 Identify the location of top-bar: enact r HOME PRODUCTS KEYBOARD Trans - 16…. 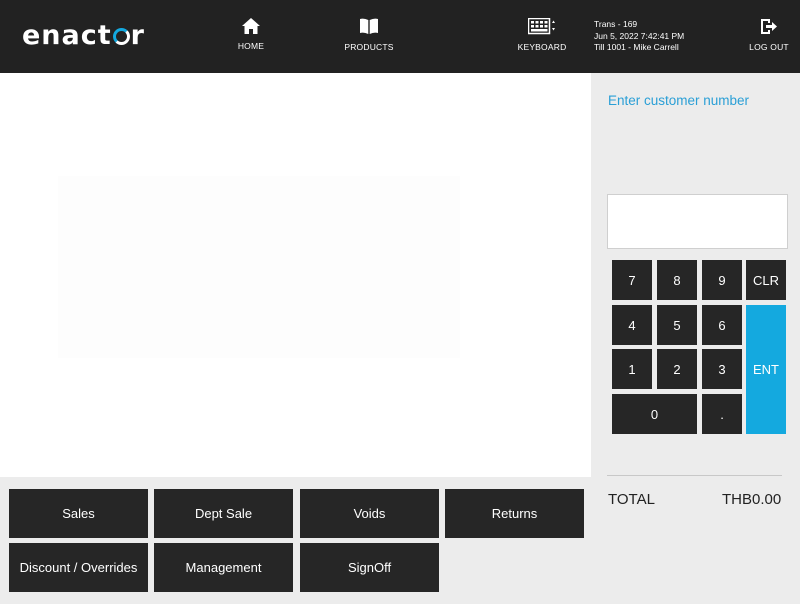
(400, 36).